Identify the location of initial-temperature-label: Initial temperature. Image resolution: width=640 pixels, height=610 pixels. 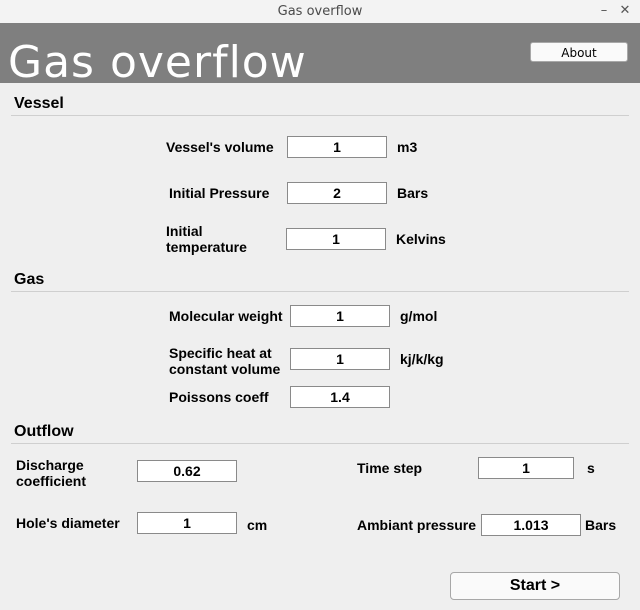
(206, 239).